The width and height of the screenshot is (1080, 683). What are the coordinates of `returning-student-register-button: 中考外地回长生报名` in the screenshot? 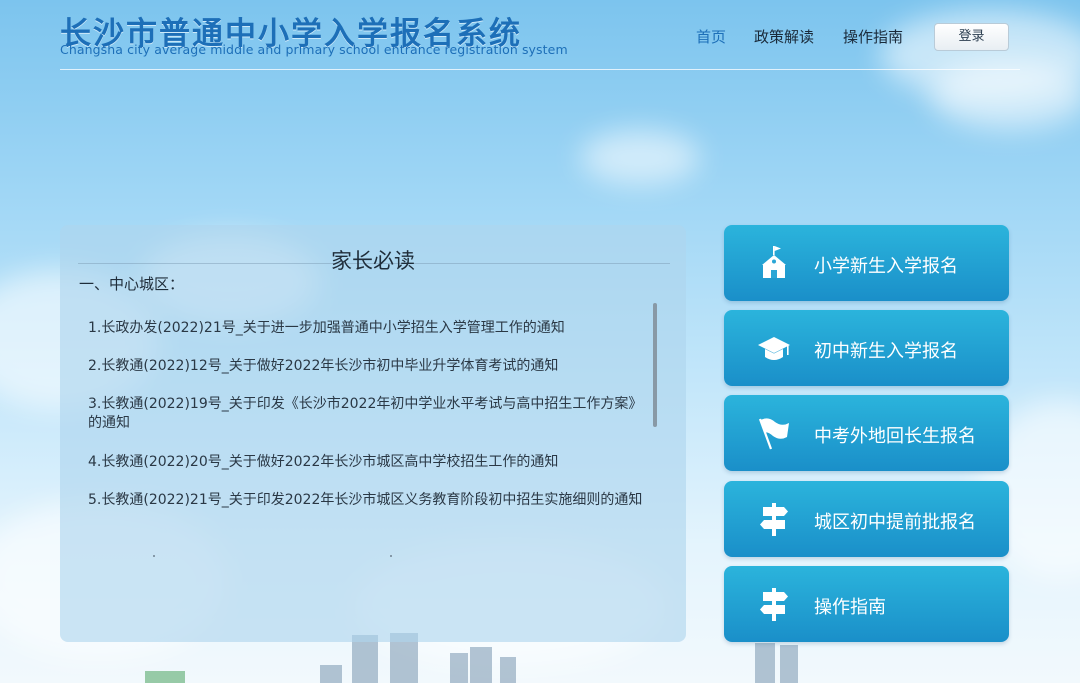 It's located at (866, 433).